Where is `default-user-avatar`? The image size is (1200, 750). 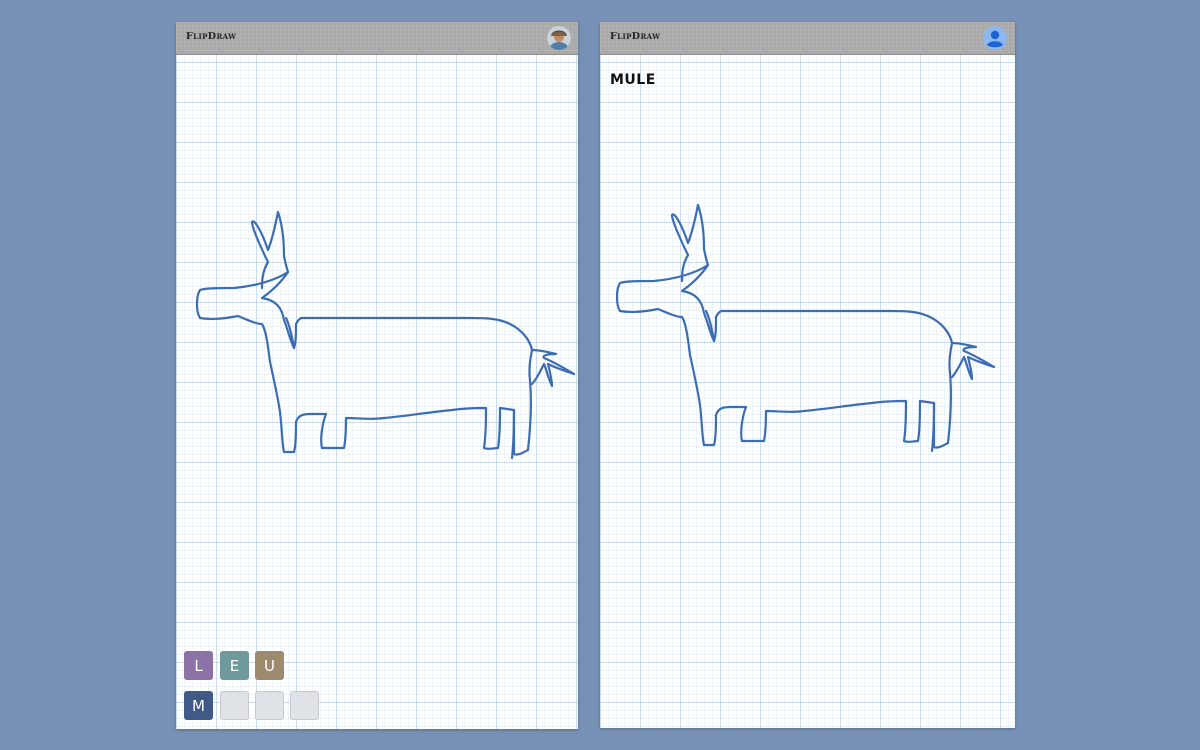
default-user-avatar is located at coordinates (995, 38).